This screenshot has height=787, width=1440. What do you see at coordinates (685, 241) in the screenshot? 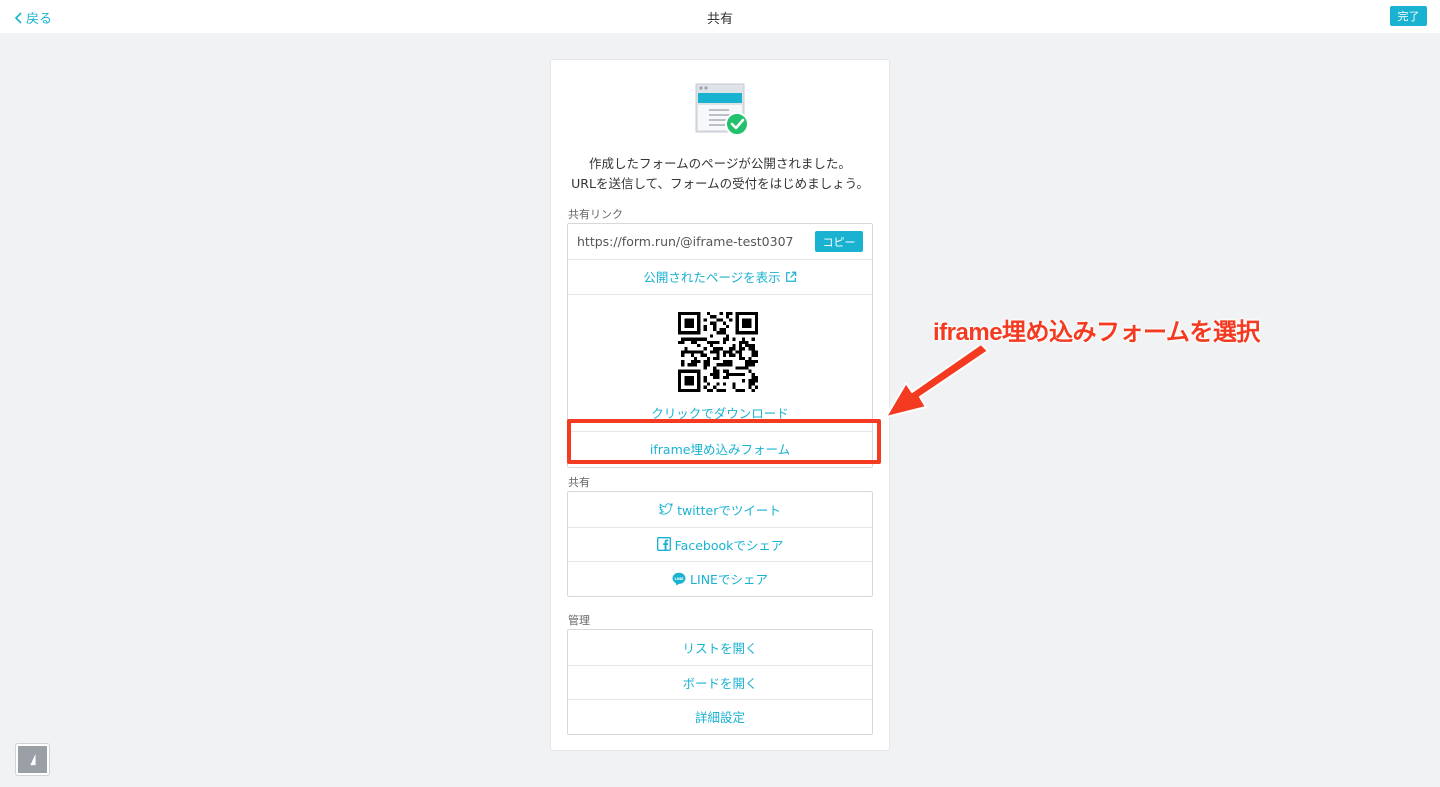
I see `share-url: https://form.run/@iframe-test0307` at bounding box center [685, 241].